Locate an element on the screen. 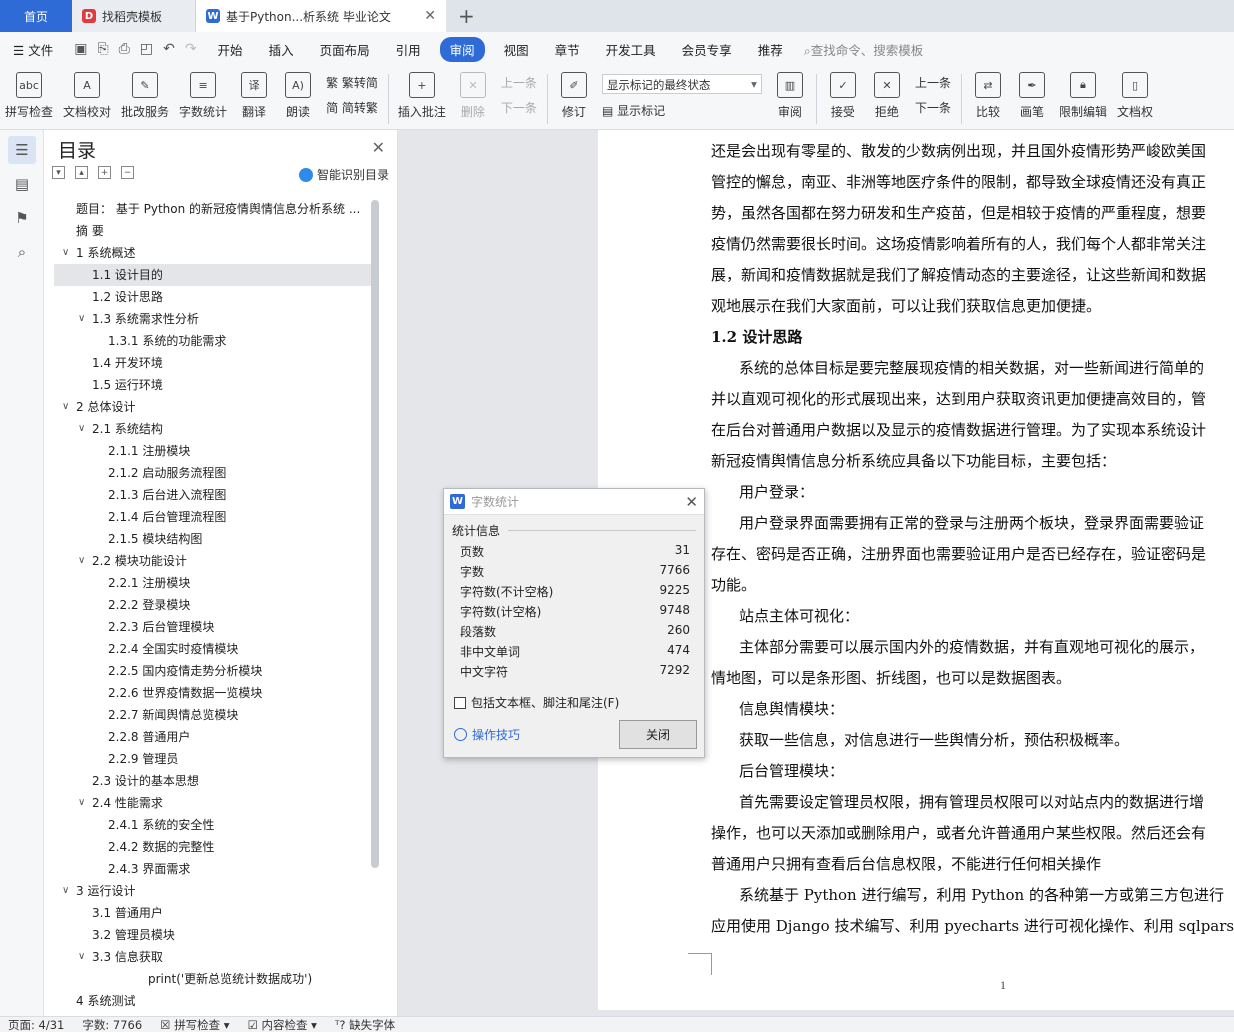 The image size is (1234, 1033). toc-item: ∨ 3 运行设计 is located at coordinates (214, 891).